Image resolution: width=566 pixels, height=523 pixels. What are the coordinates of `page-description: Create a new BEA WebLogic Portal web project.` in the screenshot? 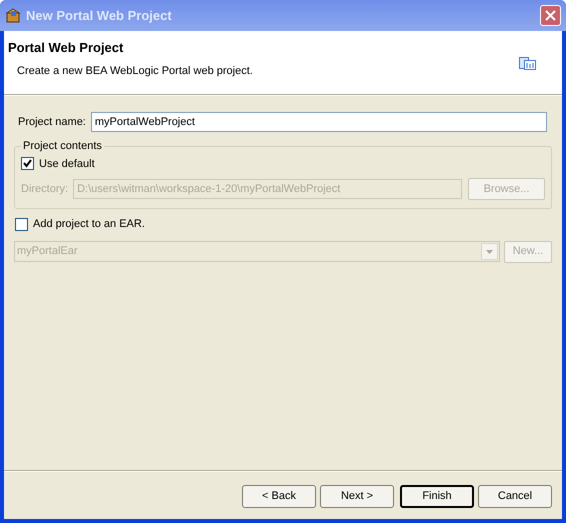 It's located at (135, 71).